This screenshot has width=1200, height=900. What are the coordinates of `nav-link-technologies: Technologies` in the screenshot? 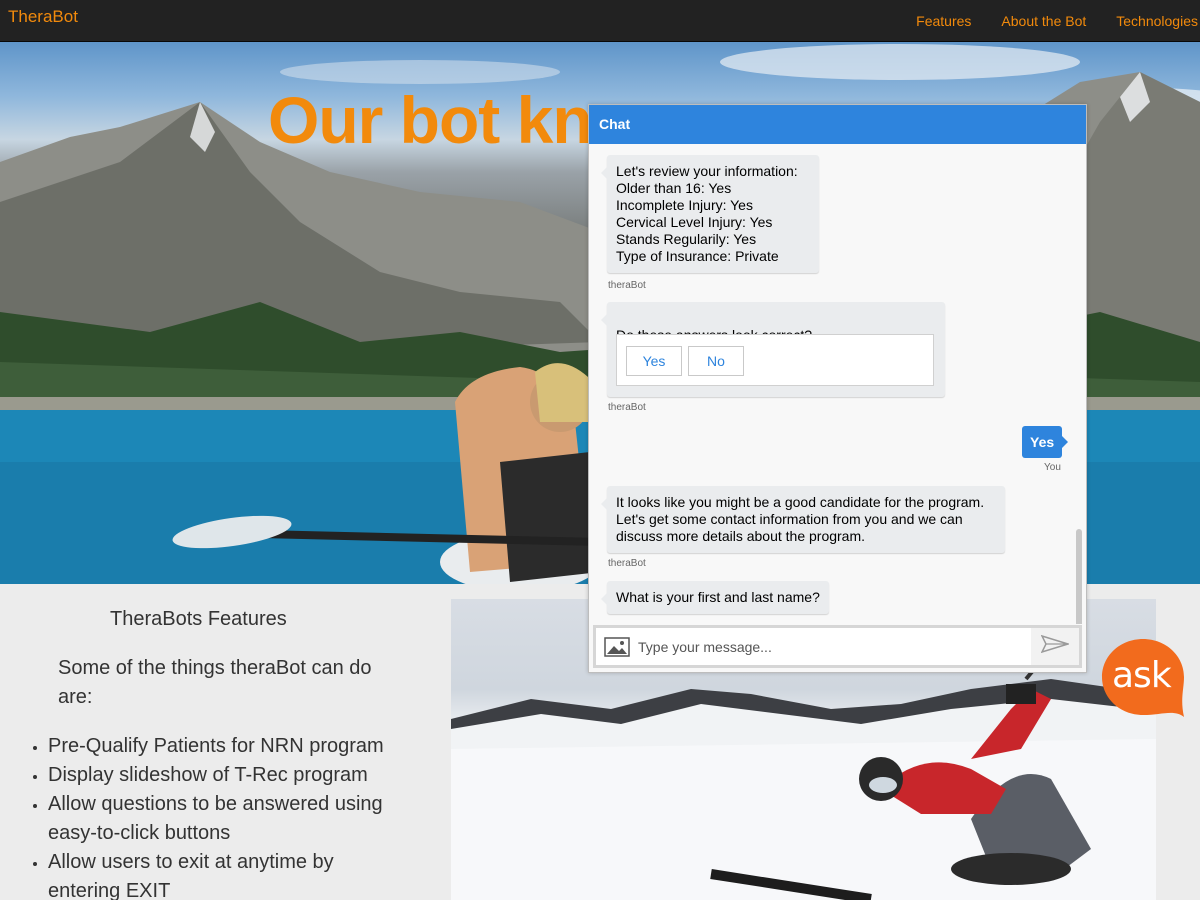 It's located at (1150, 21).